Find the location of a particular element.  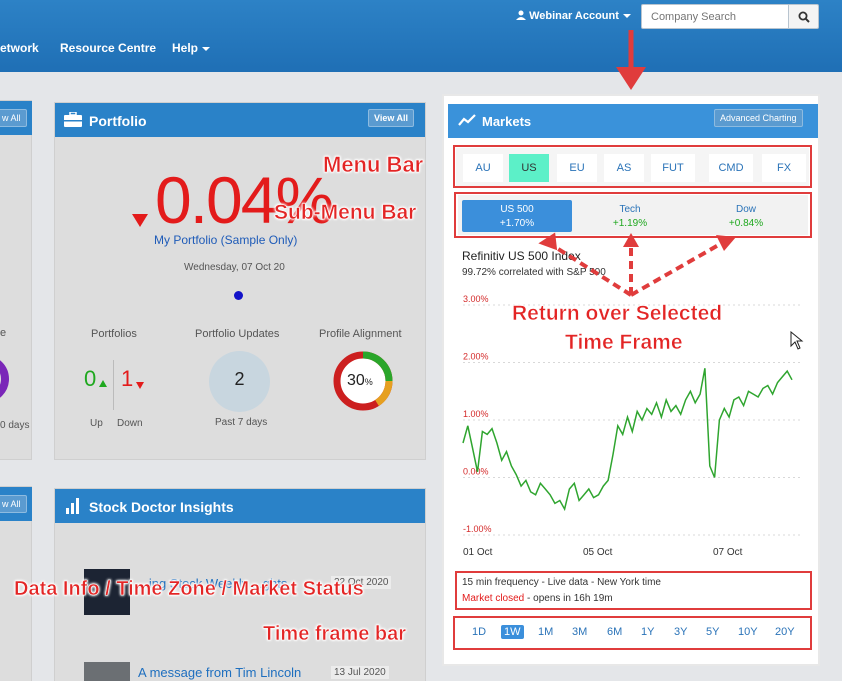

y-tick-label: -1.00% is located at coordinates (477, 529).